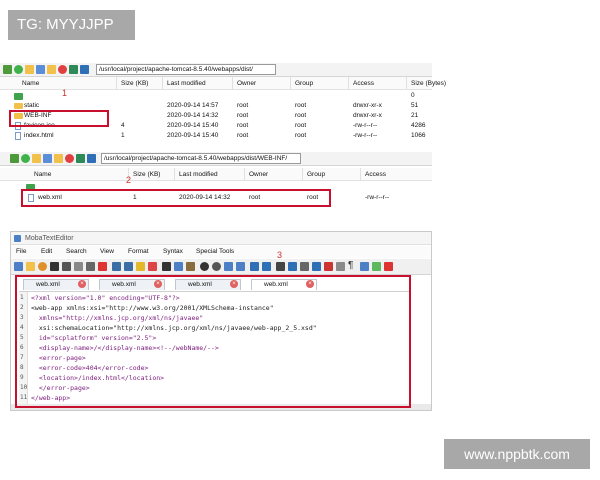  I want to click on compare-icon, so click(254, 266).